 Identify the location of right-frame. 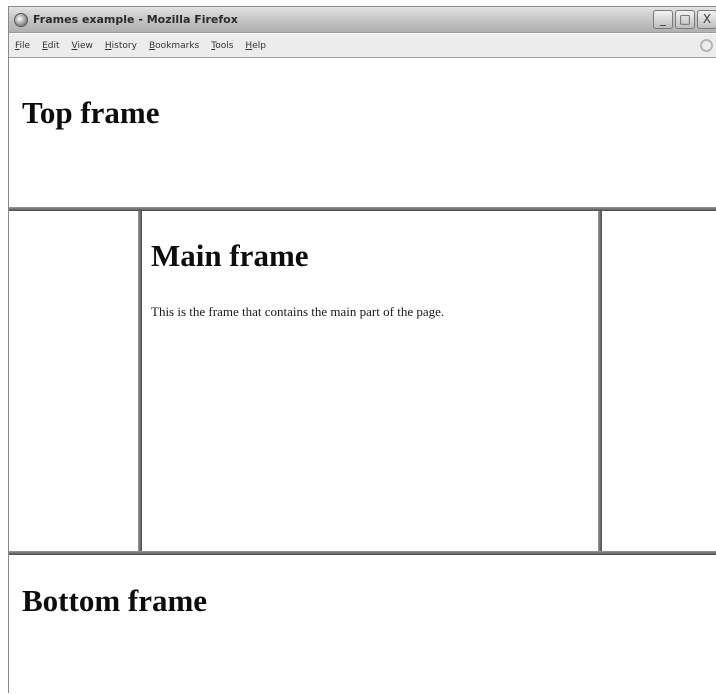
(659, 381).